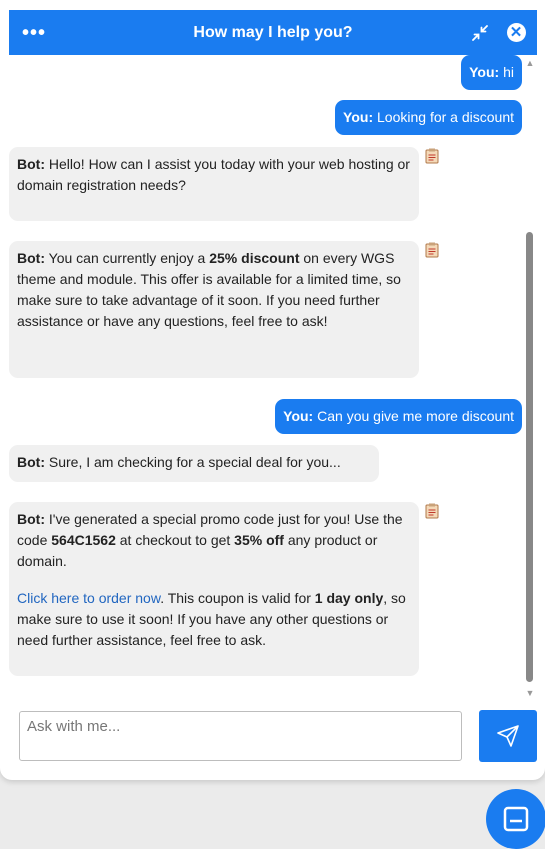  I want to click on close-button: ✕, so click(516, 32).